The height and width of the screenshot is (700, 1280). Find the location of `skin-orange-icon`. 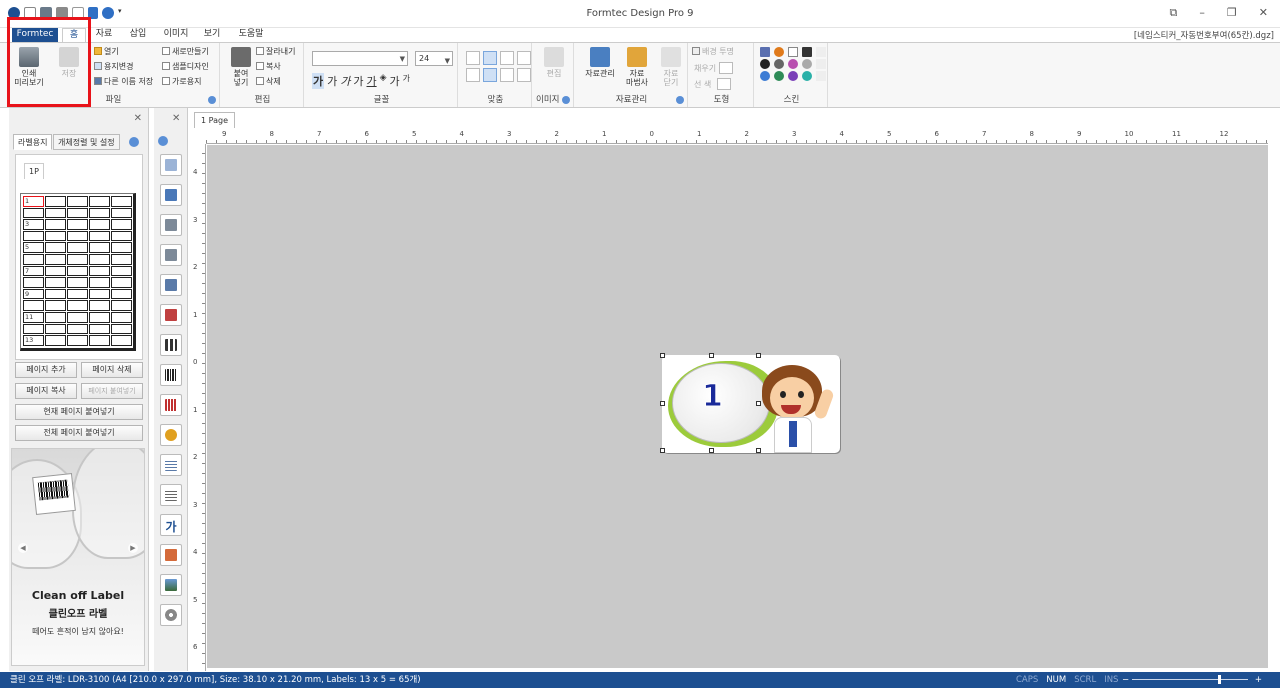

skin-orange-icon is located at coordinates (779, 52).